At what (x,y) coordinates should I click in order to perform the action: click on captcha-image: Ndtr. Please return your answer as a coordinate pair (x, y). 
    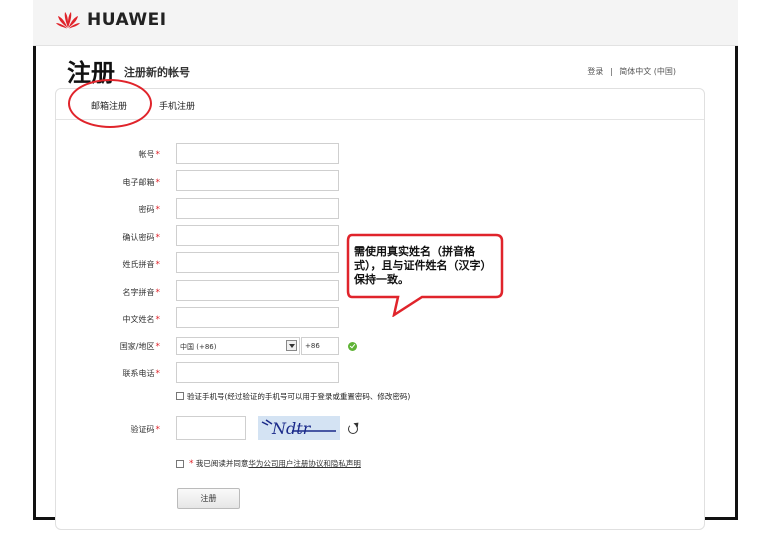
    Looking at the image, I should click on (299, 428).